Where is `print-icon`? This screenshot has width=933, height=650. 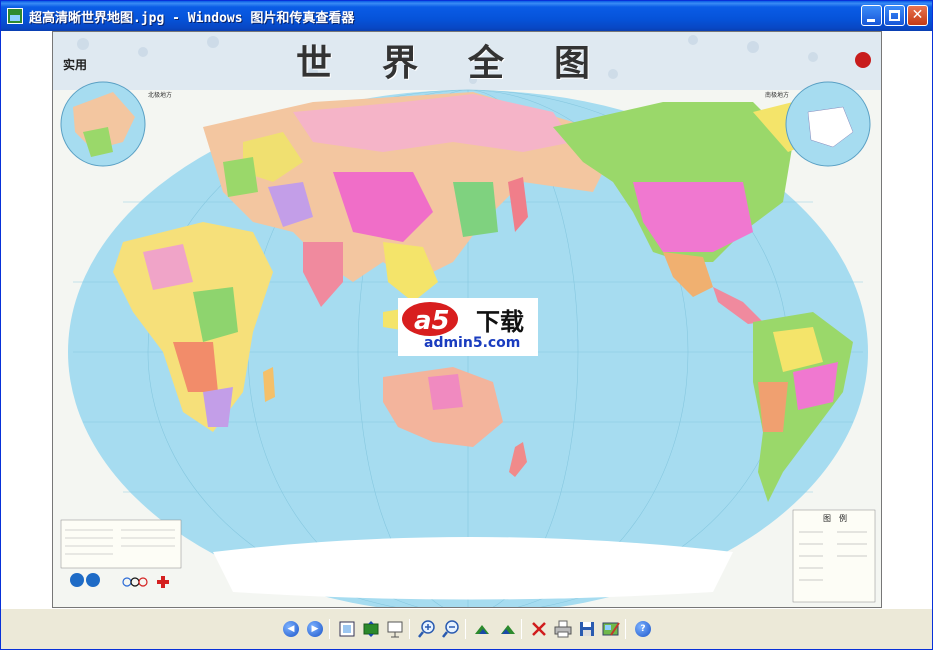 print-icon is located at coordinates (563, 629).